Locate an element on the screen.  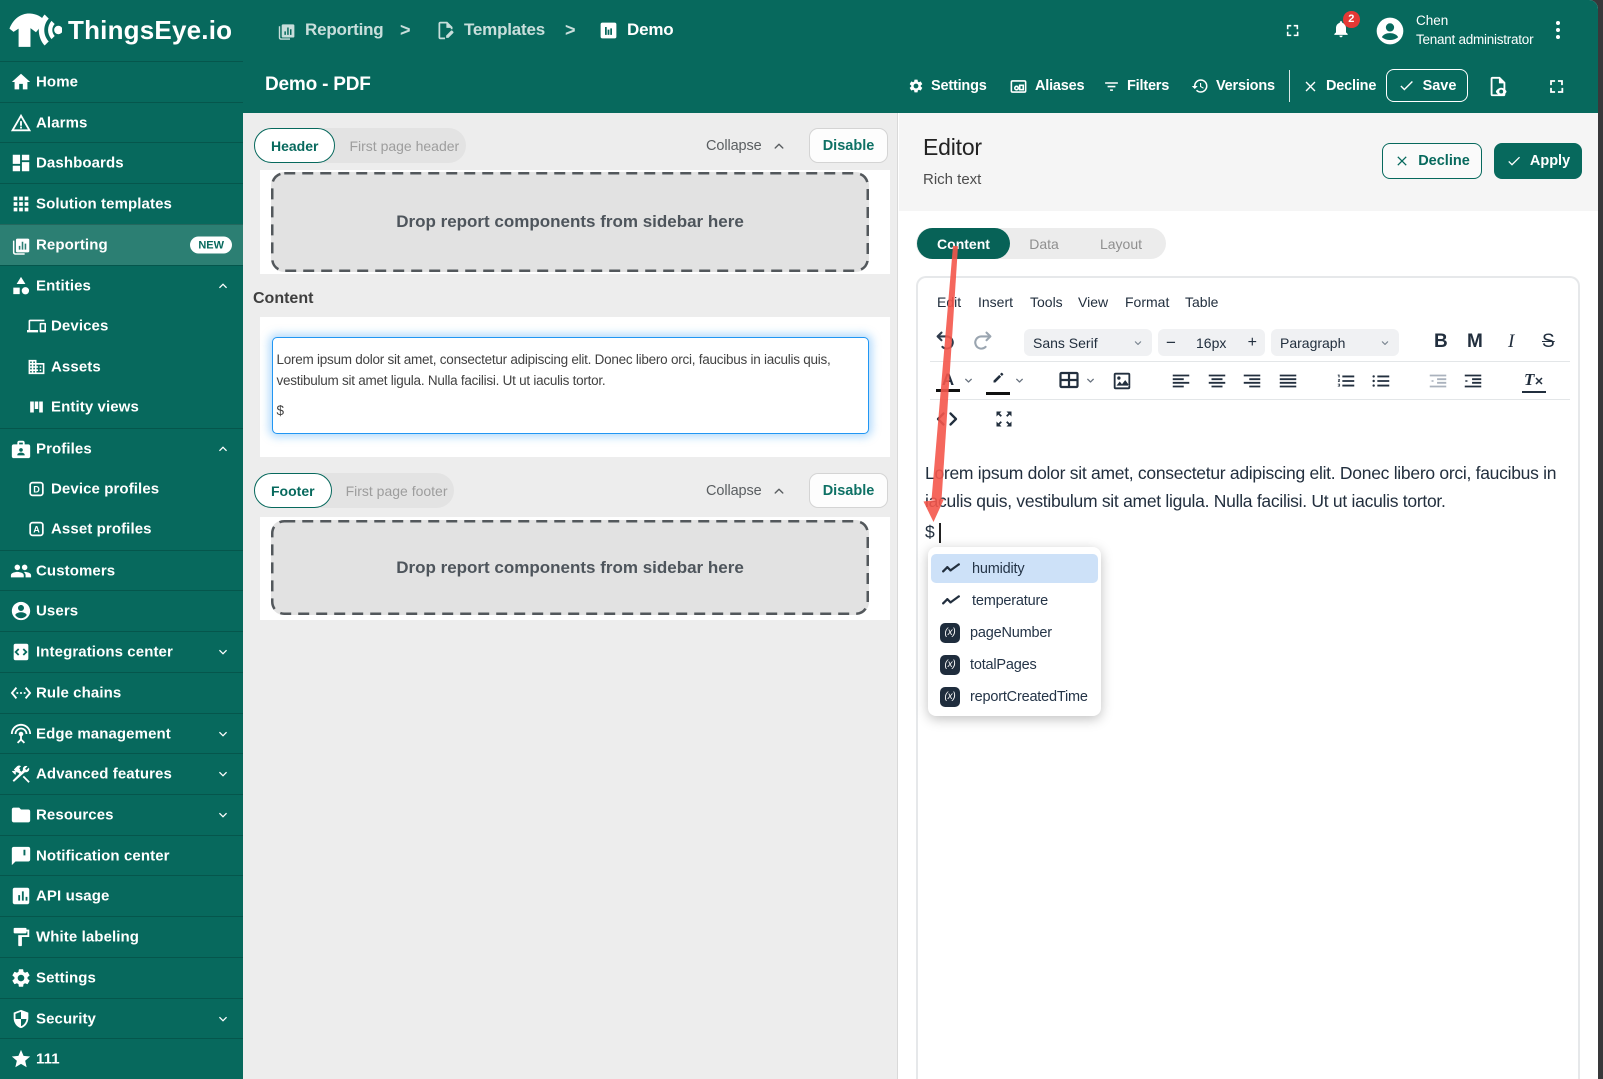
svg-text: D is located at coordinates (36, 489).